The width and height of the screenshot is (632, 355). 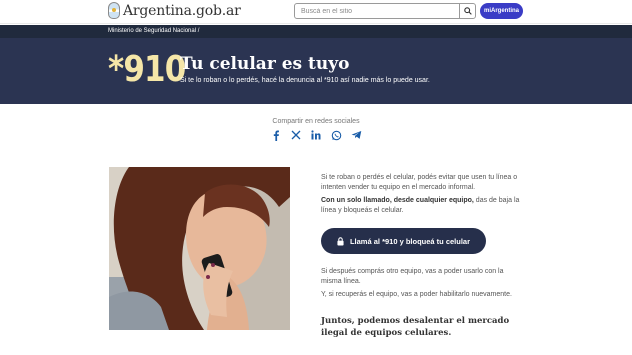 I want to click on whatsapp-icon, so click(x=336, y=135).